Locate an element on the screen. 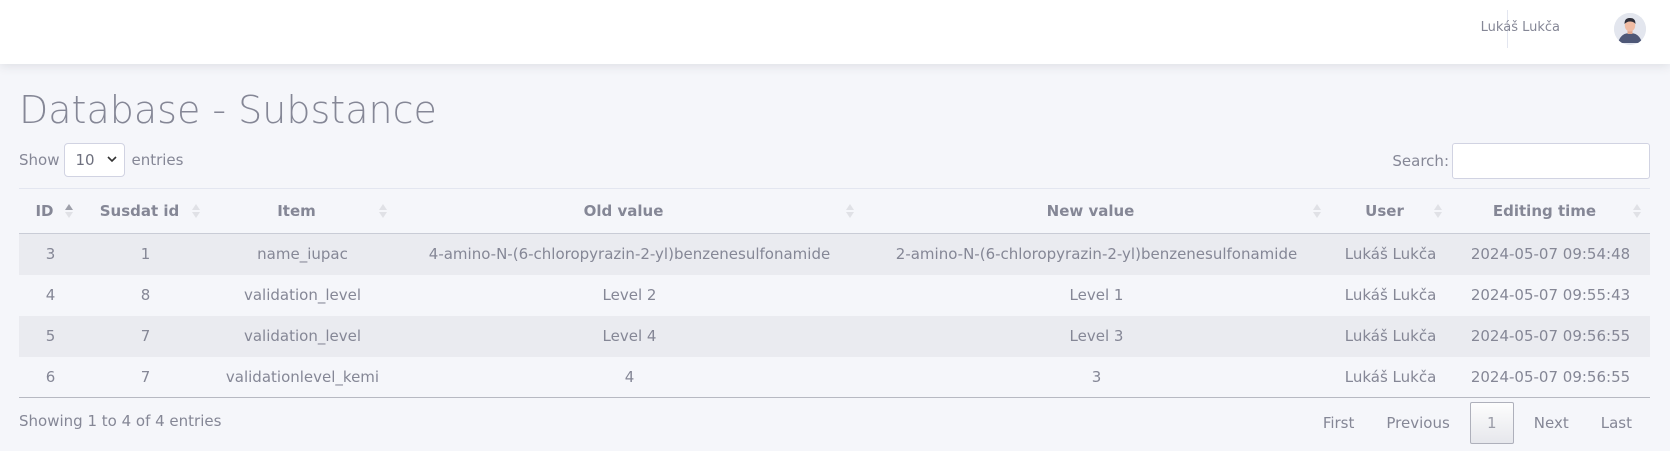  cell-susdat-id: 1 is located at coordinates (145, 254).